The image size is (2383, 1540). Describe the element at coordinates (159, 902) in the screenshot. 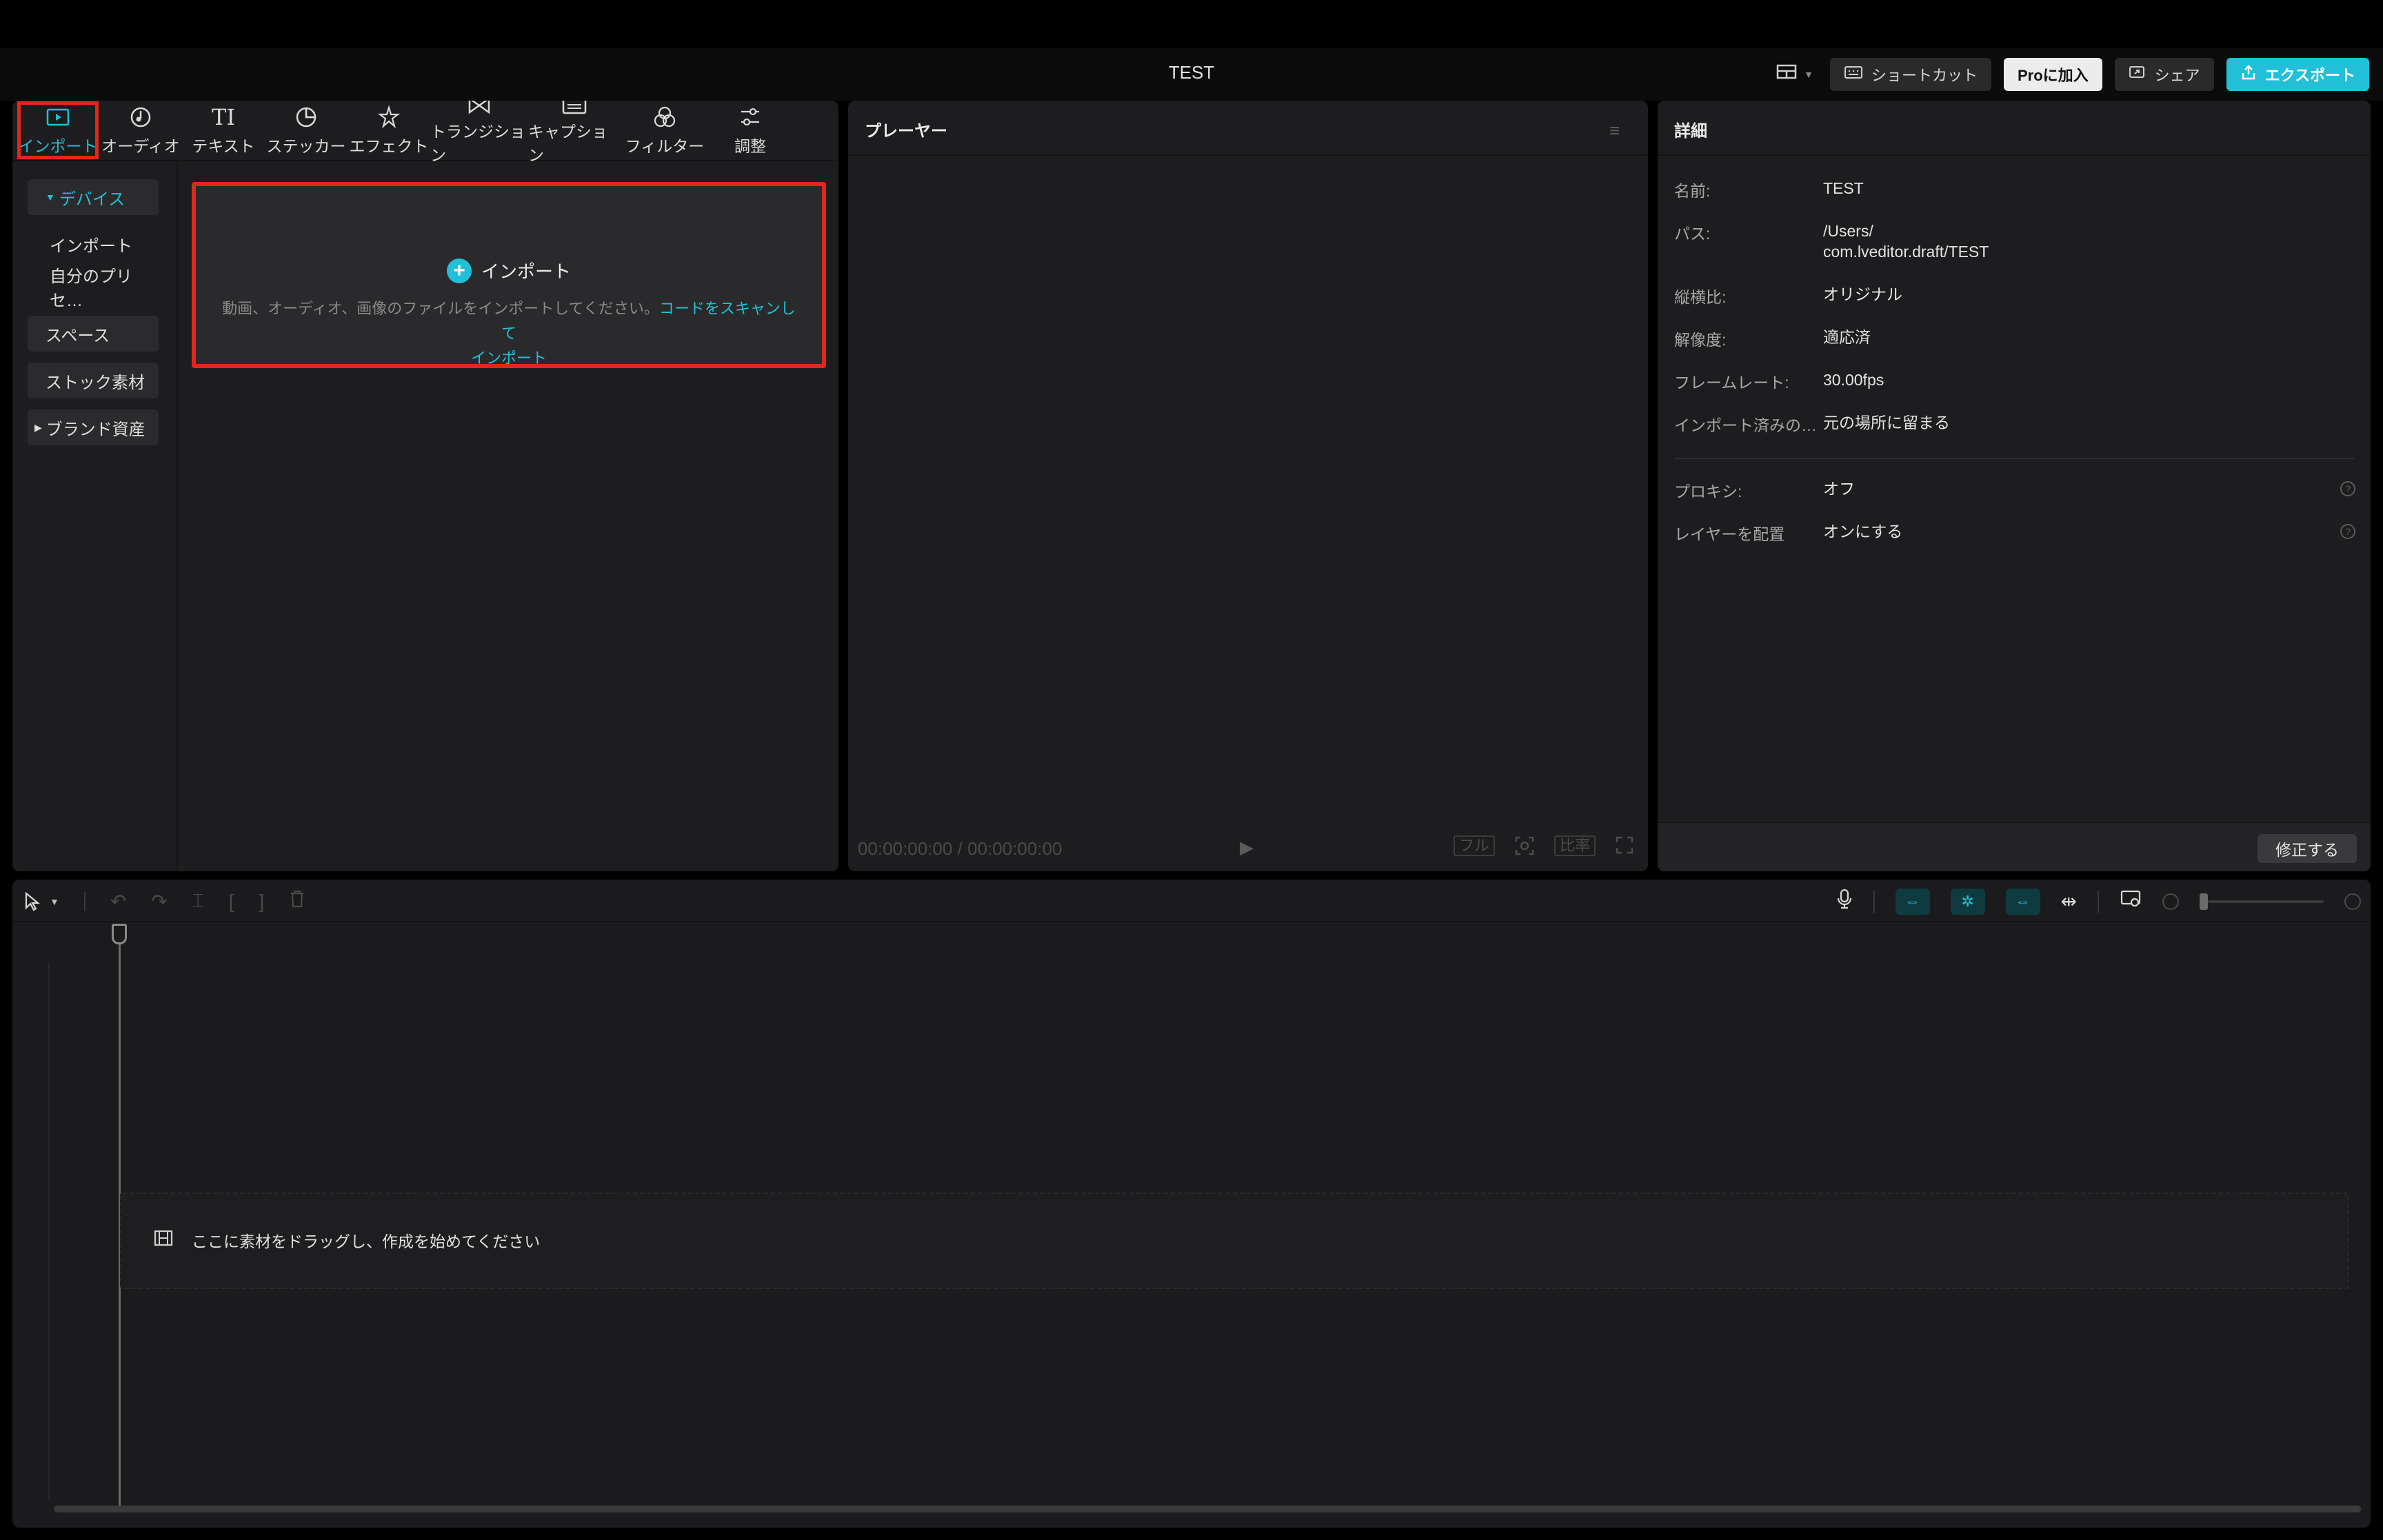

I see `redo-icon: ↷` at that location.